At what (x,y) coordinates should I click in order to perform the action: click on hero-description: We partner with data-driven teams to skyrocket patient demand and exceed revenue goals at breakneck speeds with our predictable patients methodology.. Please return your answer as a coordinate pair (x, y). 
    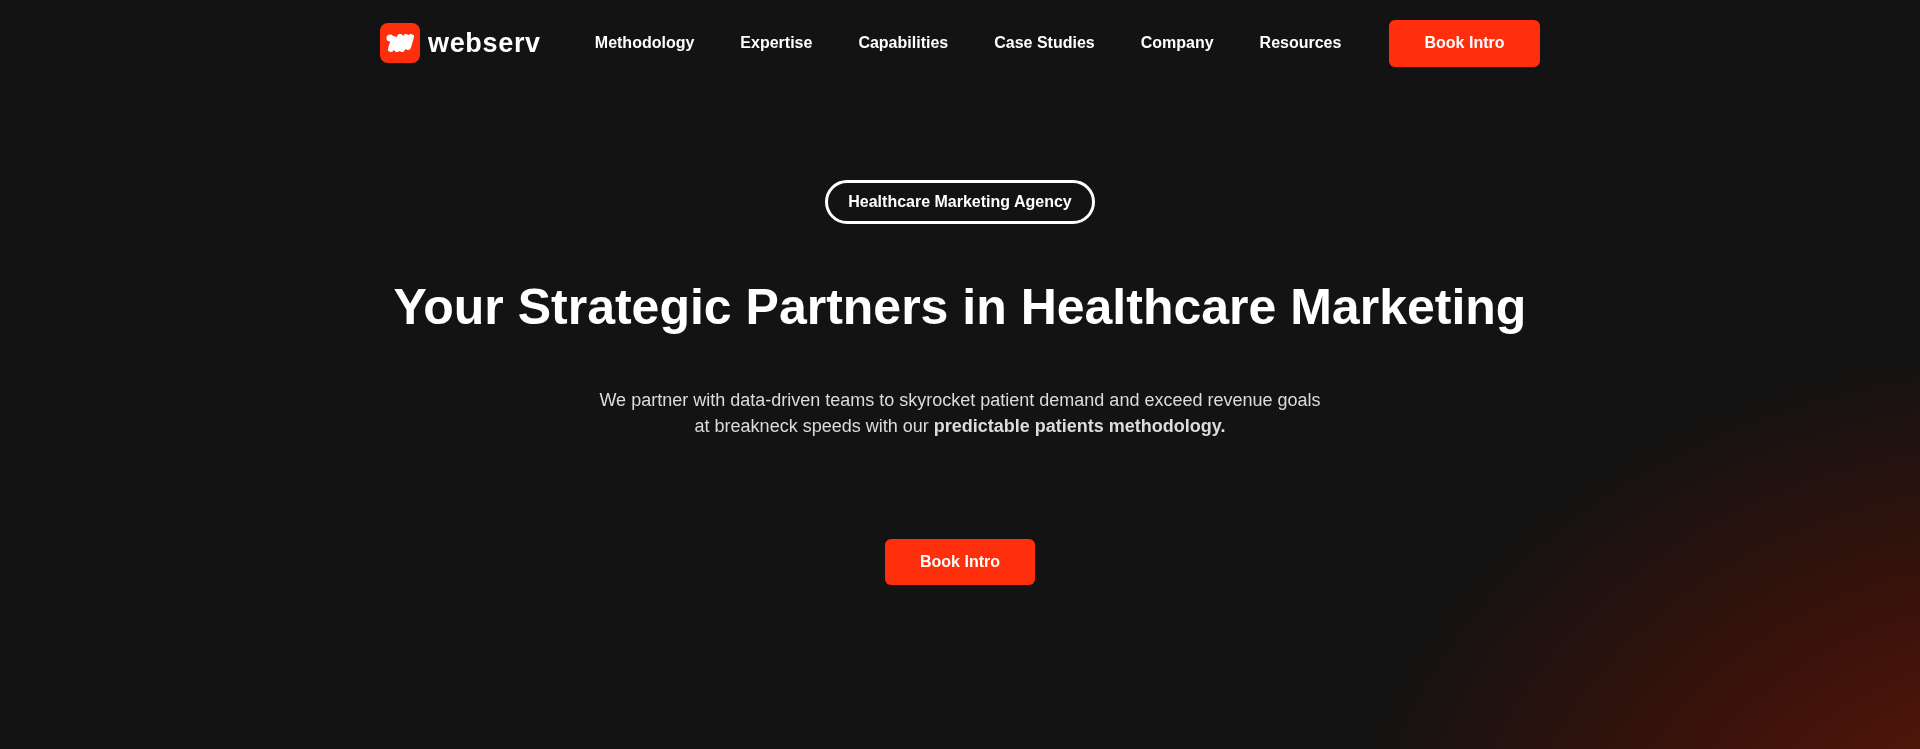
    Looking at the image, I should click on (960, 413).